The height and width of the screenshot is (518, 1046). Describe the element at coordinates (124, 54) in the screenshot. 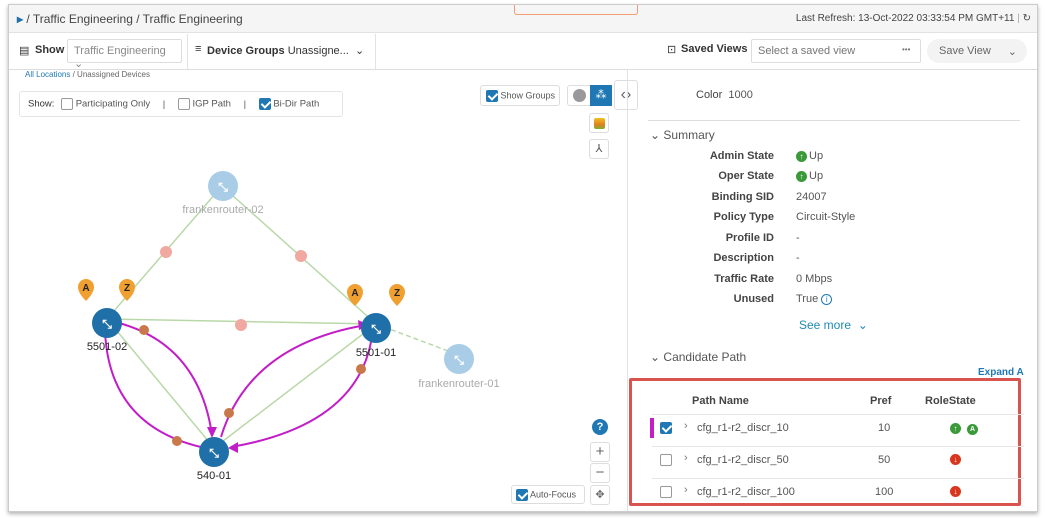

I see `show-select: Traffic Engineering ⌄` at that location.